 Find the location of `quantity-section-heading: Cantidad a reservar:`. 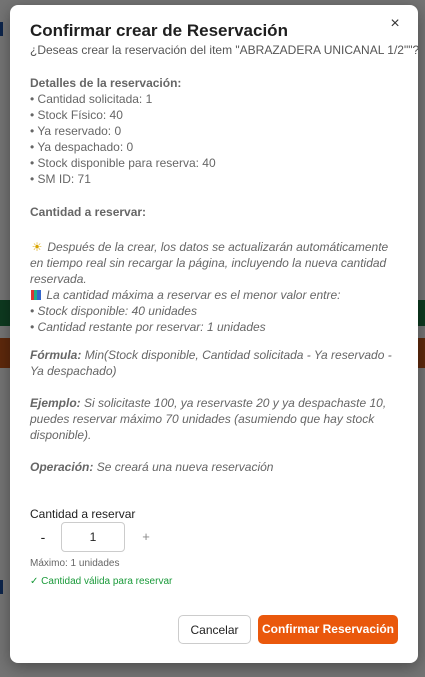

quantity-section-heading: Cantidad a reservar: is located at coordinates (88, 212).